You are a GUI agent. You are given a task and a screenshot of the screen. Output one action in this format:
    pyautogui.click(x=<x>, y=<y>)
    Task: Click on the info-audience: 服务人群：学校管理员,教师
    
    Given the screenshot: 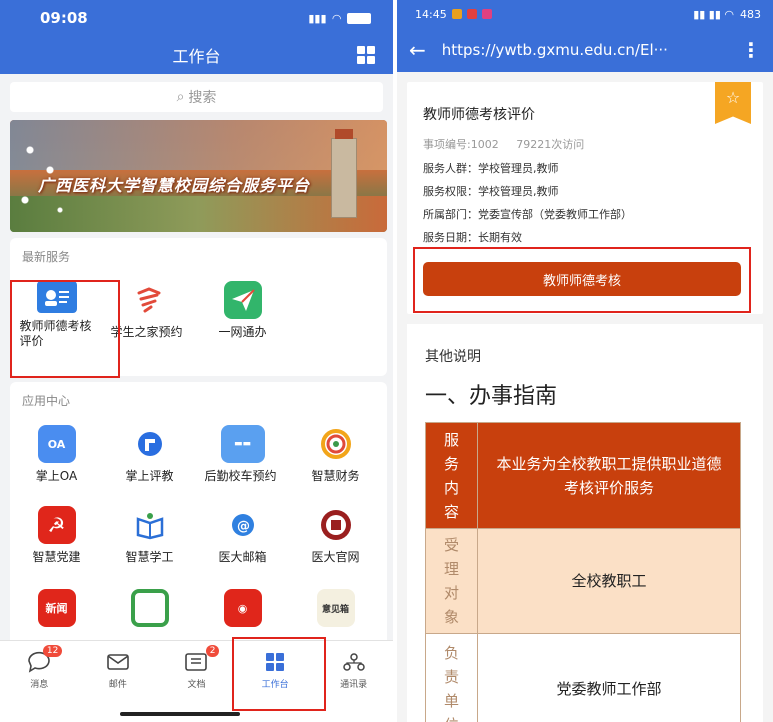 What is the action you would take?
    pyautogui.click(x=491, y=168)
    